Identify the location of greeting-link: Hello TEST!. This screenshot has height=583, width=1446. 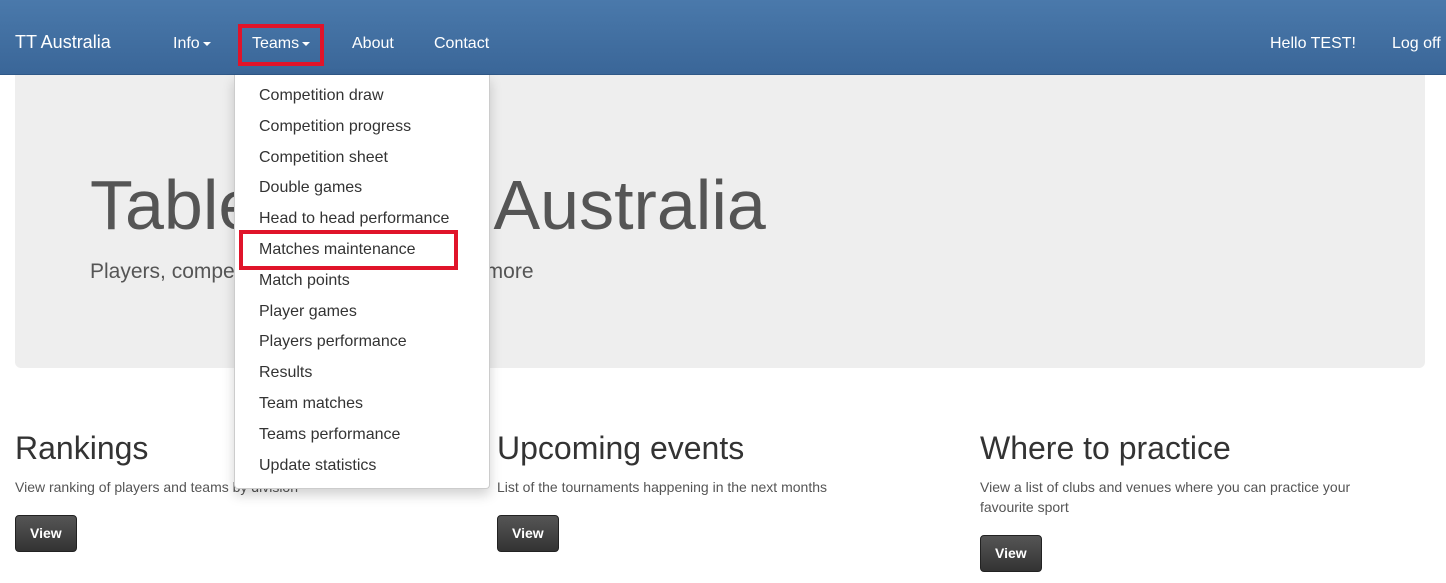
(1313, 37).